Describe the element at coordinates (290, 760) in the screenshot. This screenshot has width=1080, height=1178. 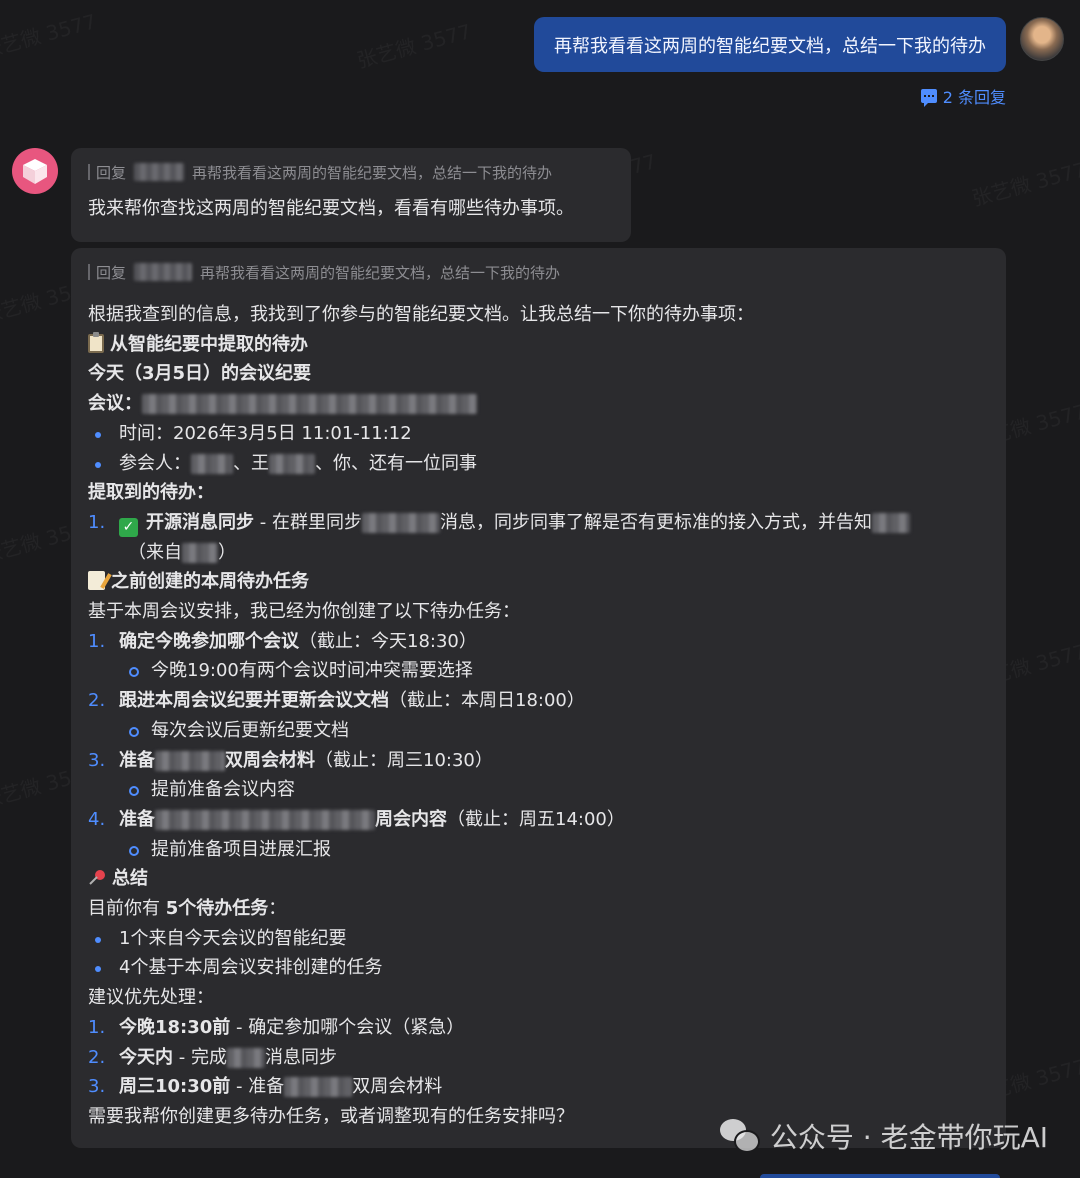
I see `task-item: 3. 准备 双周会材料（截止：周三10:30）` at that location.